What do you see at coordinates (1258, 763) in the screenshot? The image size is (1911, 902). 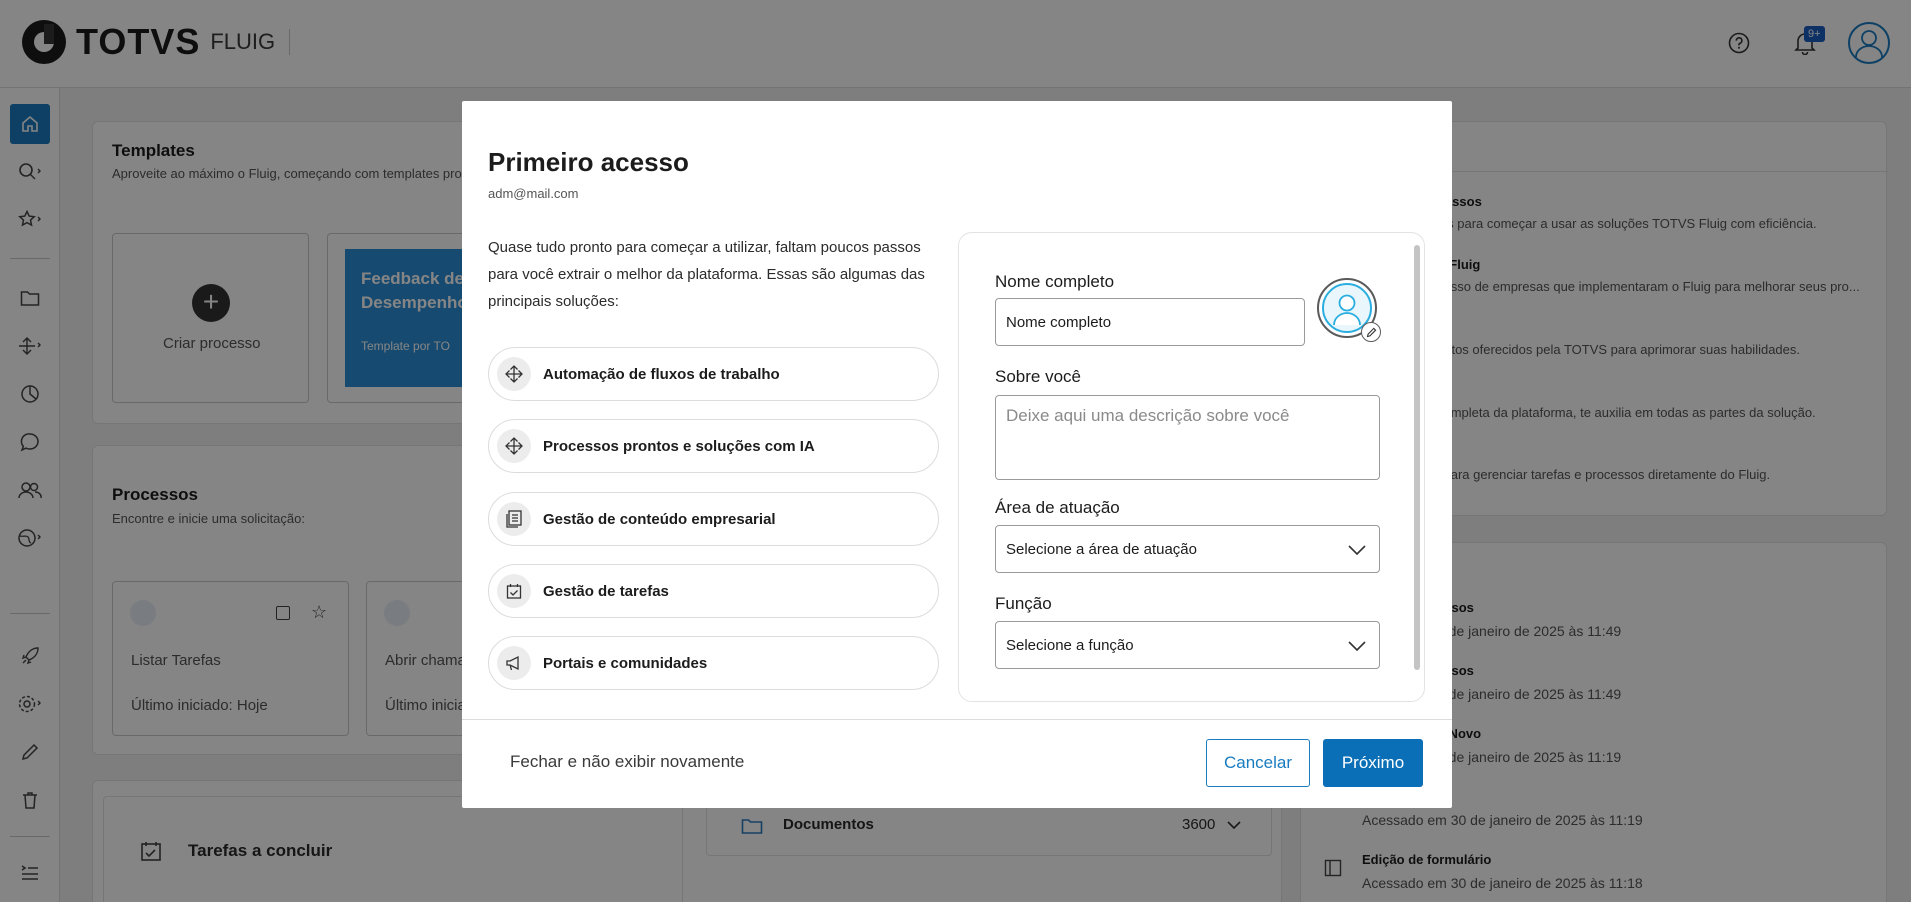 I see `cancel-button: Cancelar` at bounding box center [1258, 763].